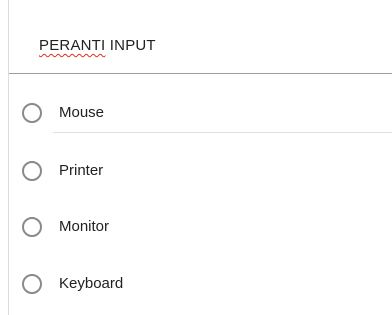 This screenshot has height=315, width=392. What do you see at coordinates (91, 283) in the screenshot?
I see `option-label: Keyboard` at bounding box center [91, 283].